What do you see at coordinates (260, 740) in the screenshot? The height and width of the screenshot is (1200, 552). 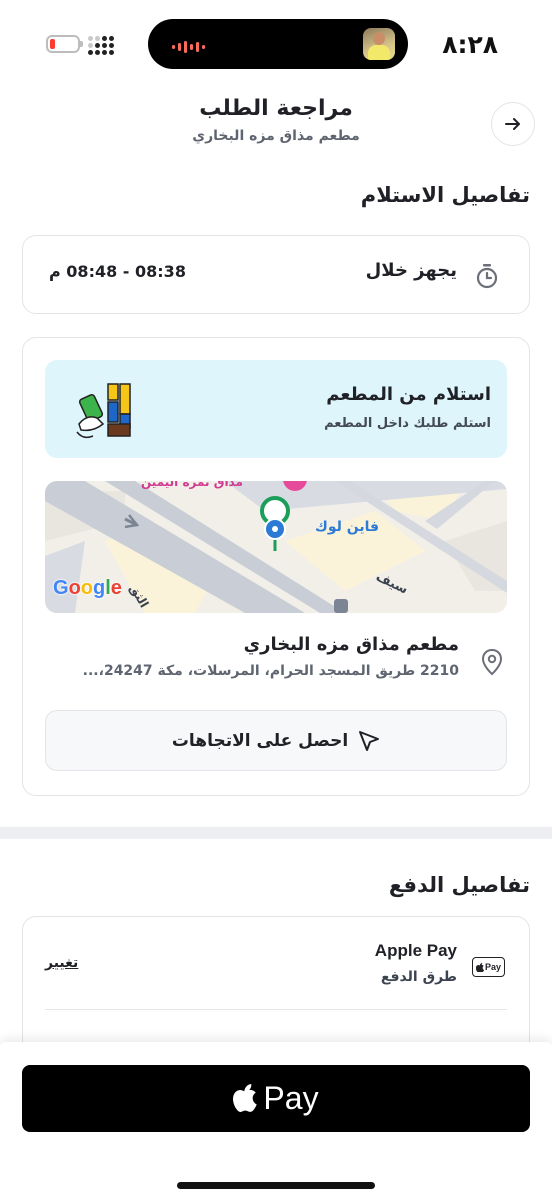 I see `get-directions-label: احصل على الاتجاهات` at bounding box center [260, 740].